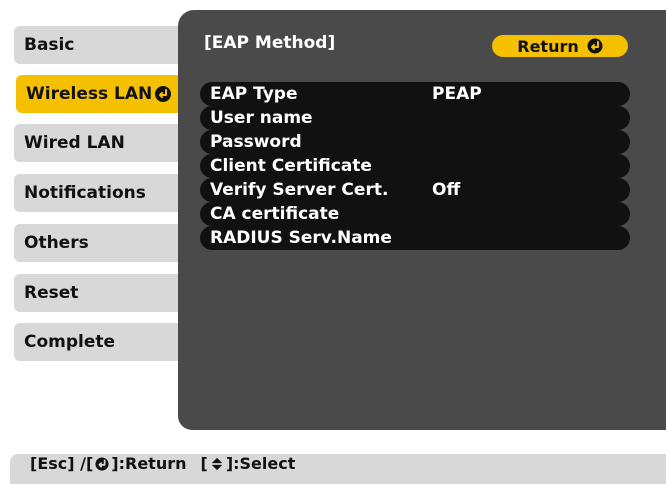 This screenshot has height=484, width=666. I want to click on return-button: Return, so click(560, 46).